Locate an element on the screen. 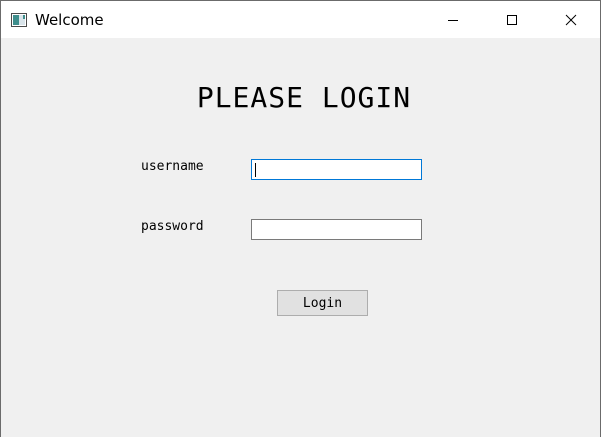  close-button is located at coordinates (571, 19).